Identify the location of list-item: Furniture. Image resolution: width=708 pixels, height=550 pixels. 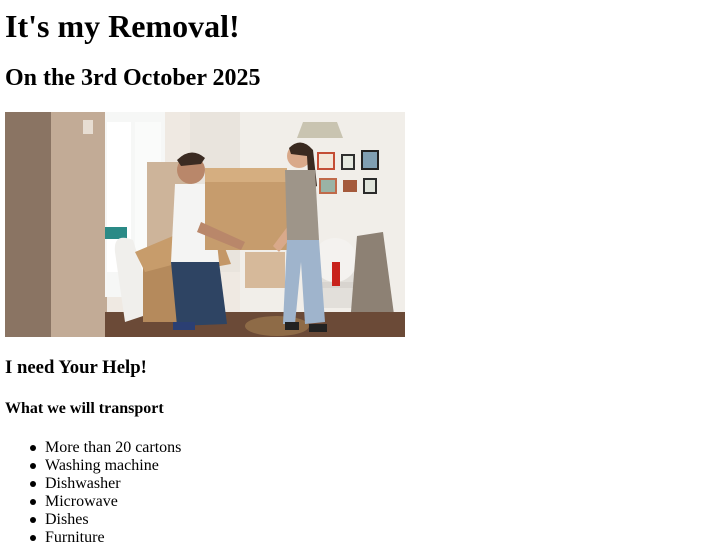
(105, 538).